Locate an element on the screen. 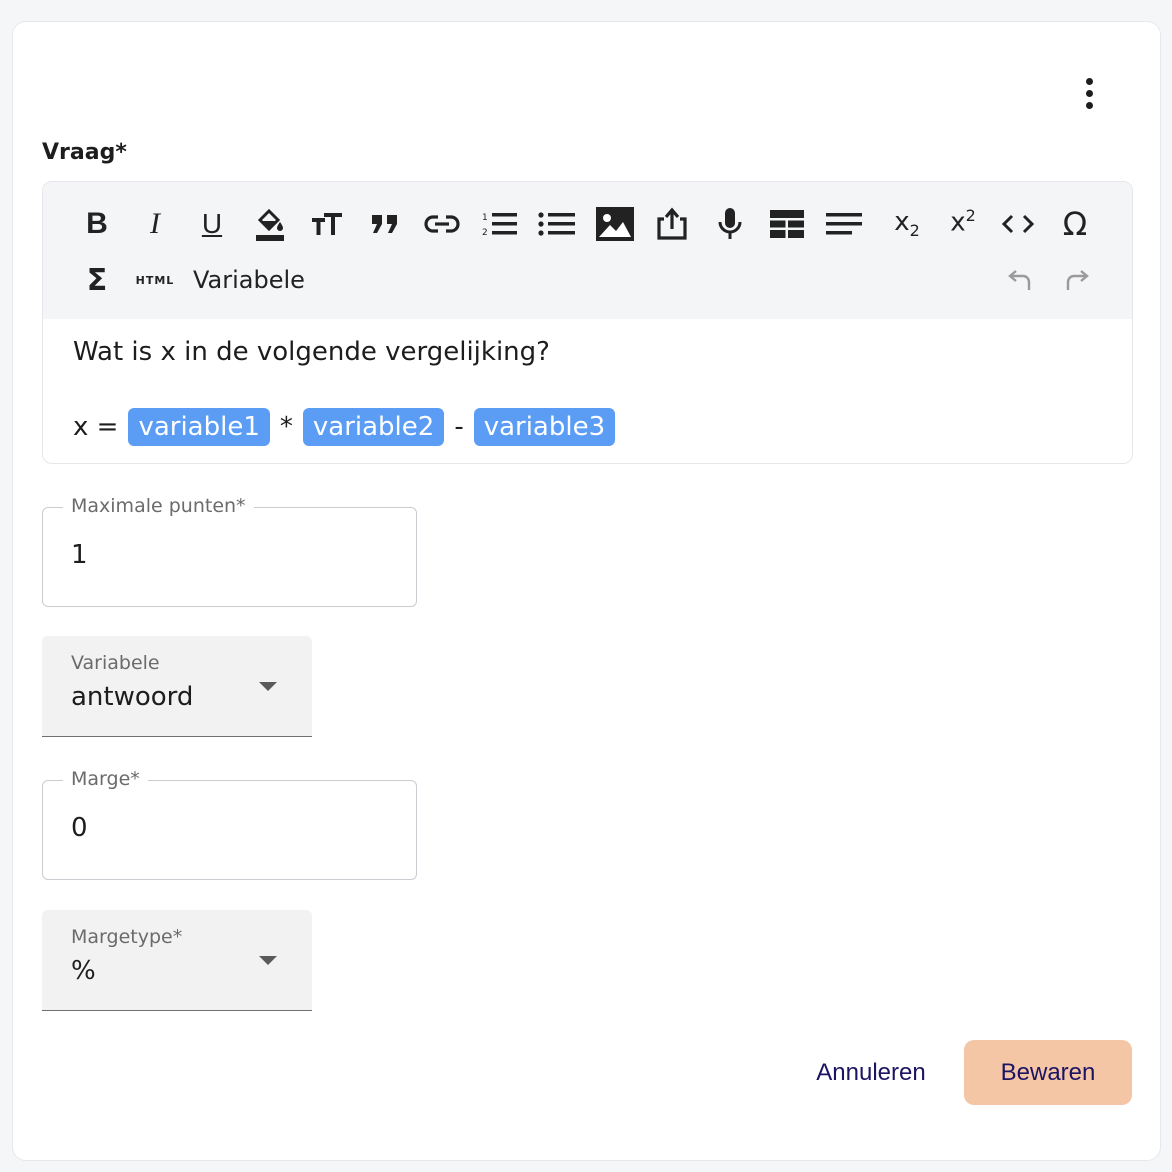  operator: - is located at coordinates (459, 427).